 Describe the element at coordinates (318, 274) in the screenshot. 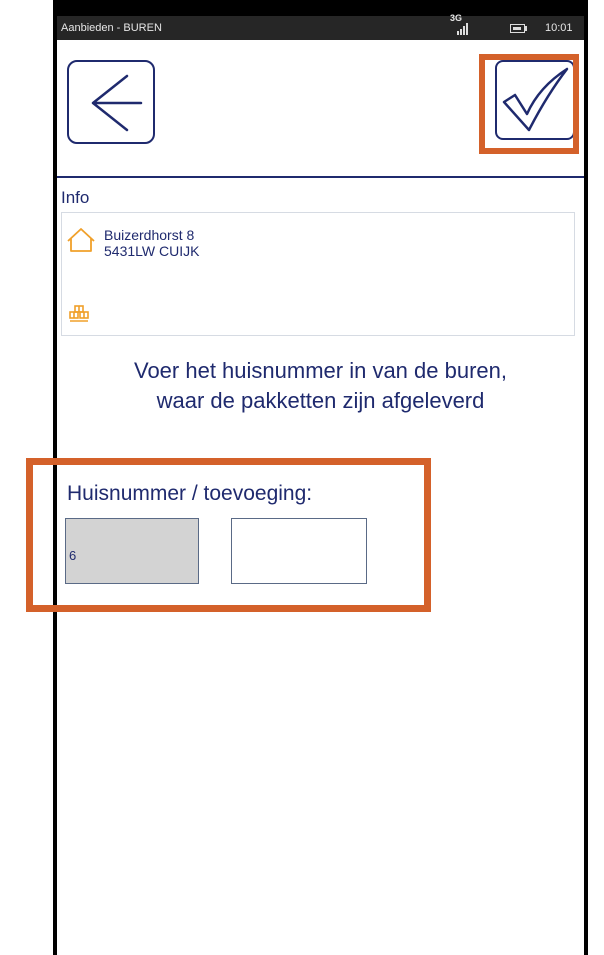

I see `address-card: Buizerdhorst 8 5431LW CUIJK` at that location.